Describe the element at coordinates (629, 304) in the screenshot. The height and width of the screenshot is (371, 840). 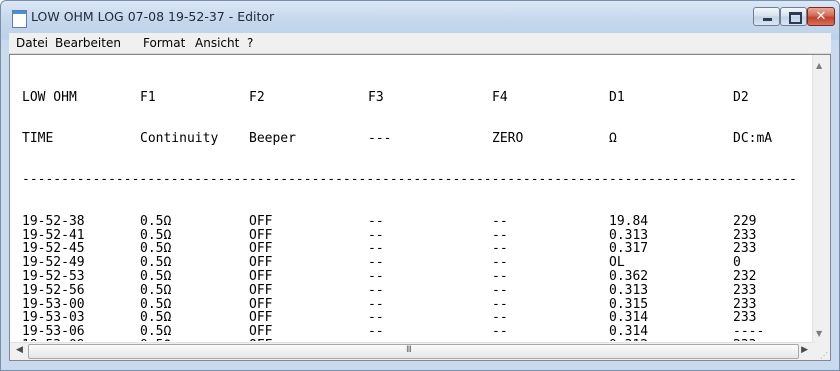
I see `log-cell: 0.315` at that location.